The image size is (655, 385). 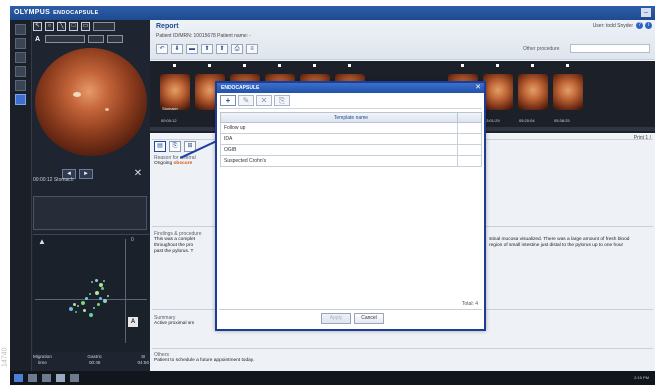 I want to click on brand-name: OLYMPUS, so click(x=32, y=12).